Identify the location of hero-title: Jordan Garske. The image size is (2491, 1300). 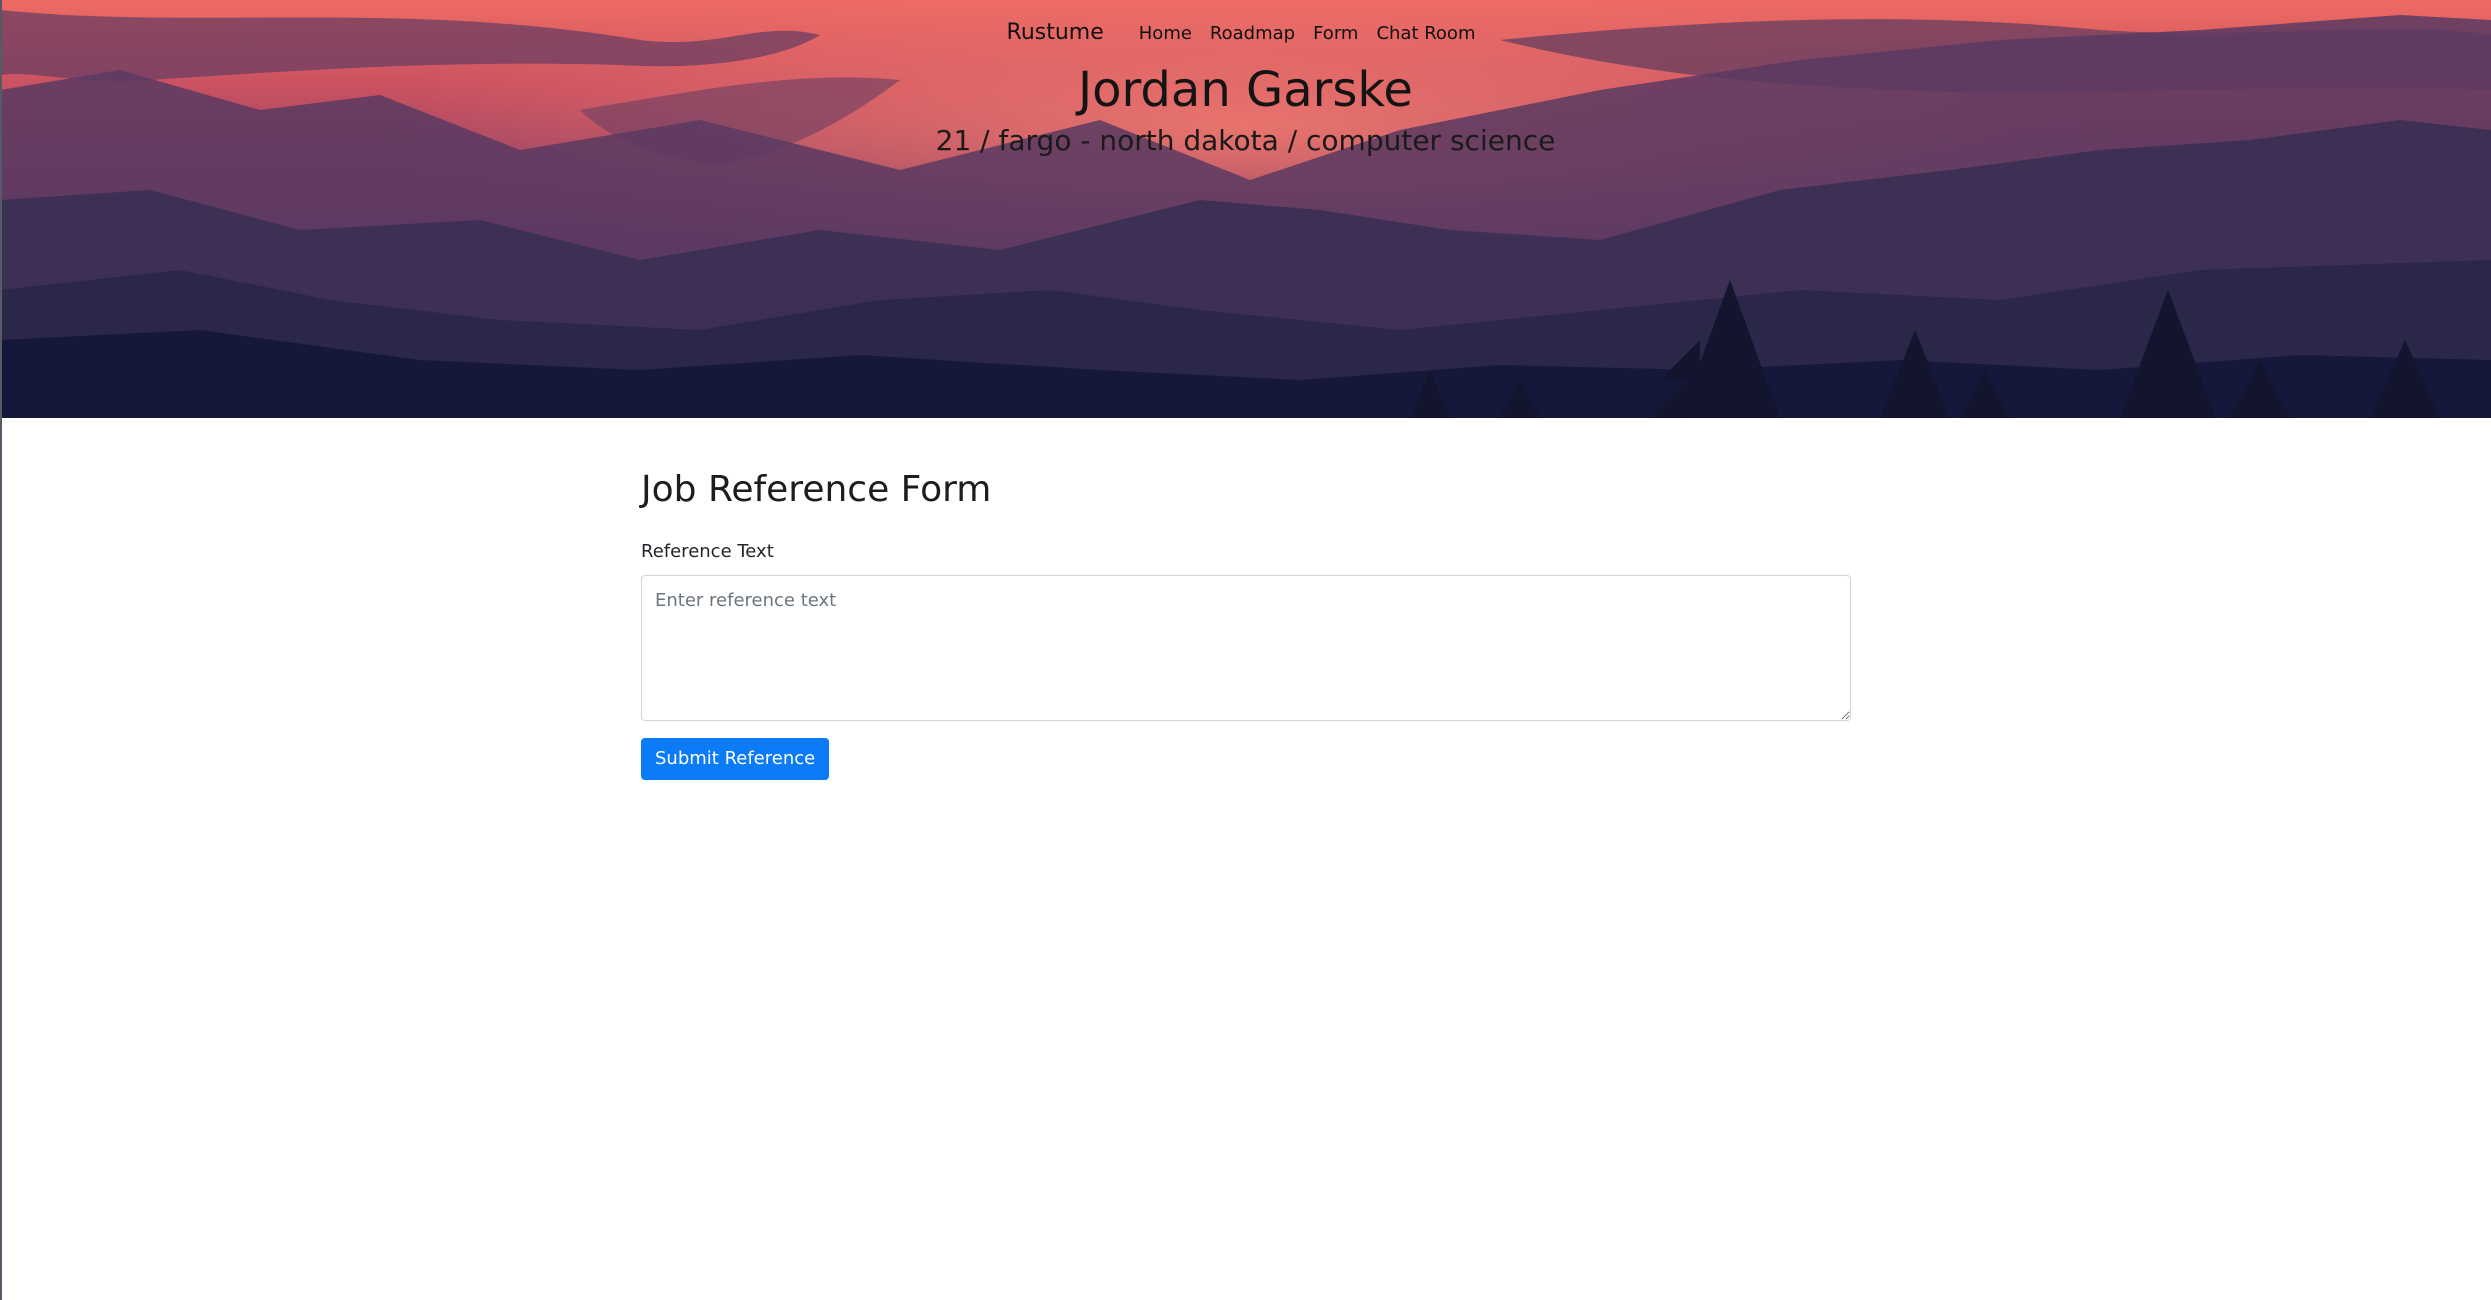
(1245, 90).